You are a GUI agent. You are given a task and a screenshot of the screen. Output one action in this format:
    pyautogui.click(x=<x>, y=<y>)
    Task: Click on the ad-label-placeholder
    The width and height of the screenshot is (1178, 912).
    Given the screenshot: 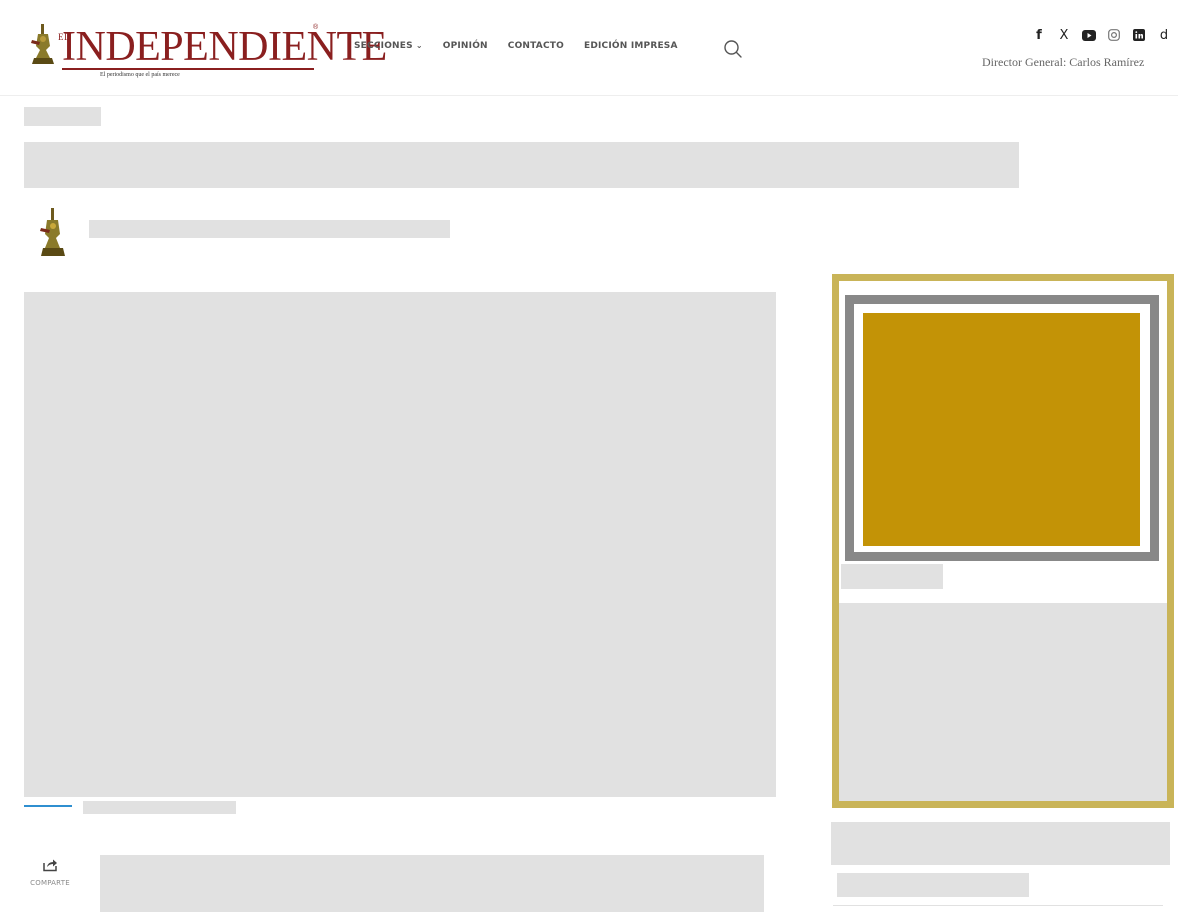 What is the action you would take?
    pyautogui.click(x=892, y=576)
    